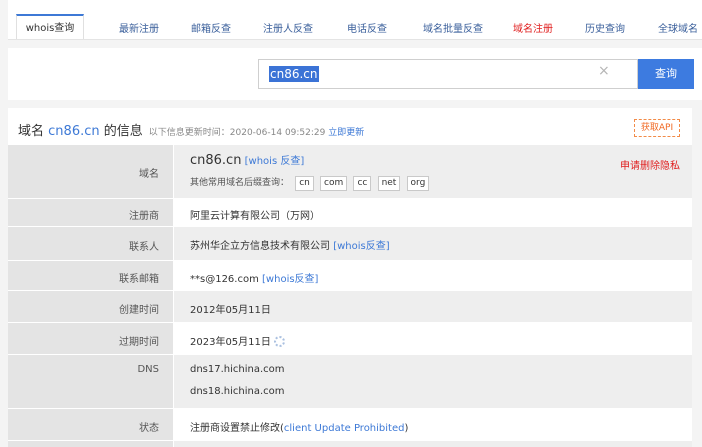 The image size is (702, 447). I want to click on dns-value-2: dns18.hichina.com, so click(237, 391).